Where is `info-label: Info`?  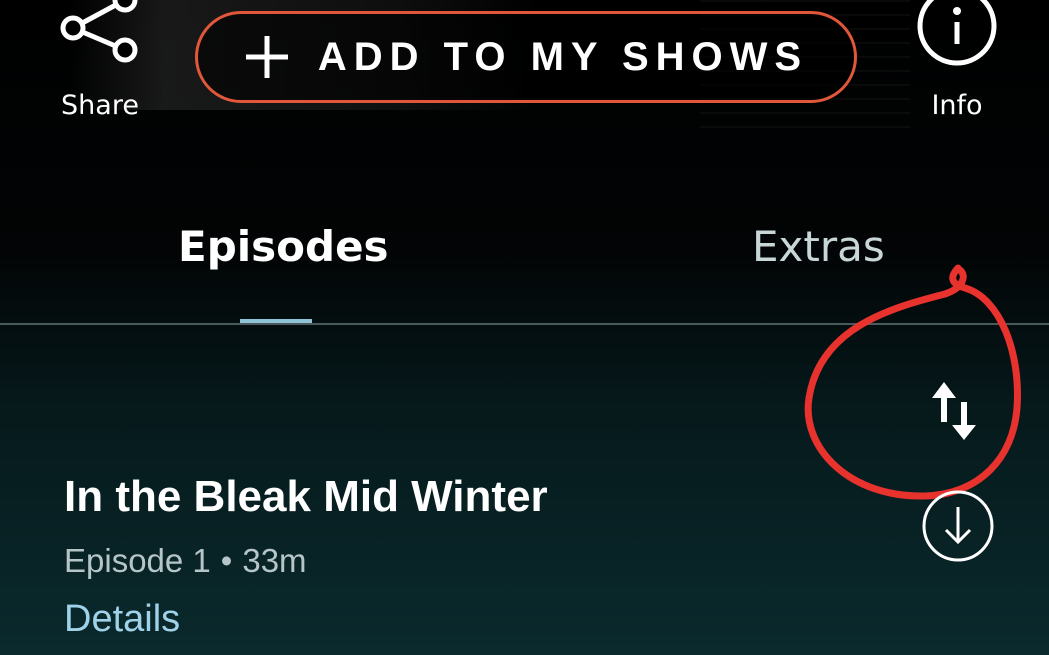
info-label: Info is located at coordinates (957, 105).